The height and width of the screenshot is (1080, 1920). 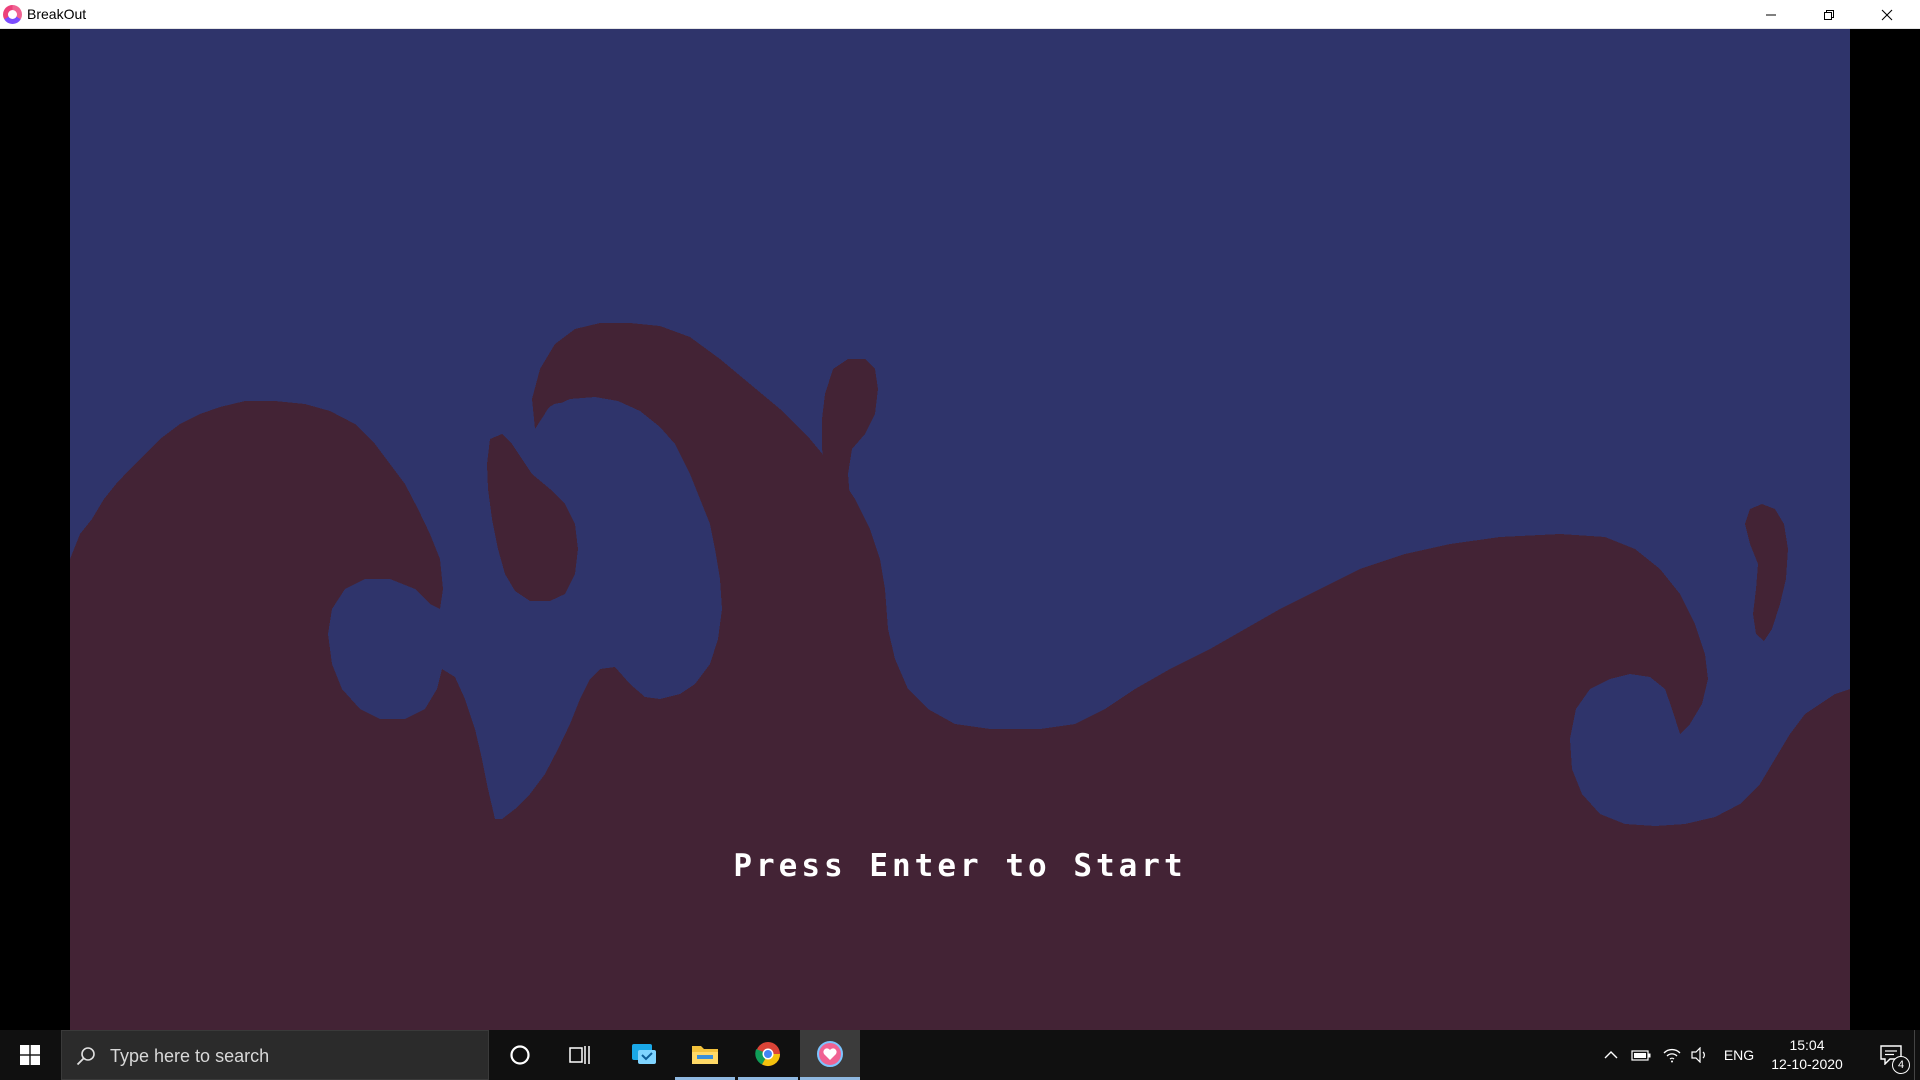 What do you see at coordinates (1891, 1055) in the screenshot?
I see `action-center-button: 4` at bounding box center [1891, 1055].